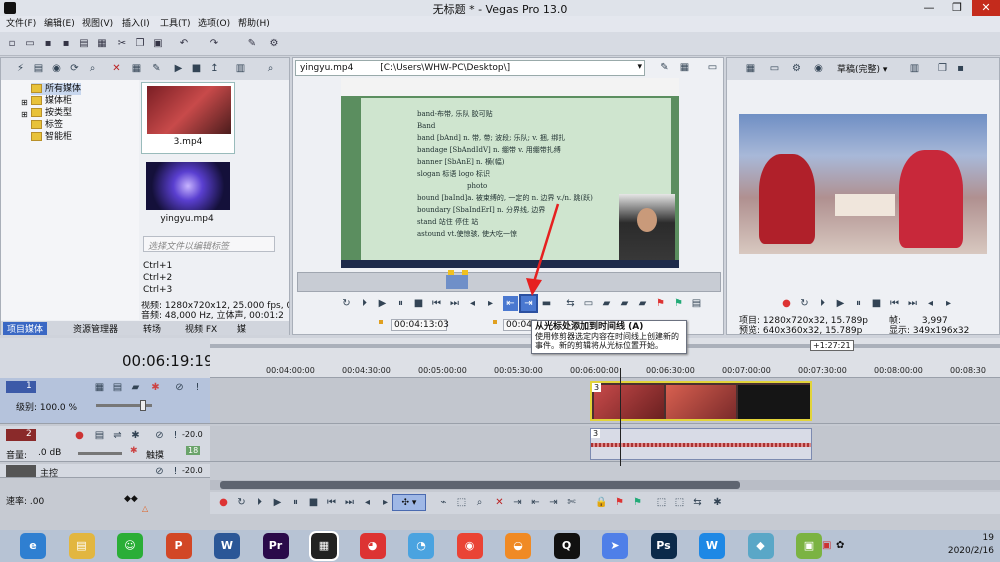 The height and width of the screenshot is (562, 1000). What do you see at coordinates (24, 102) in the screenshot?
I see `expand-icon: ⊞` at bounding box center [24, 102].